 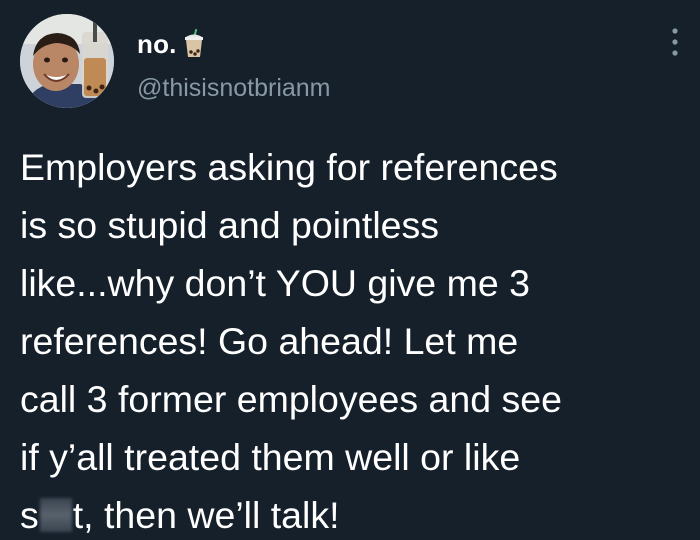 I want to click on display-name: no., so click(x=157, y=44).